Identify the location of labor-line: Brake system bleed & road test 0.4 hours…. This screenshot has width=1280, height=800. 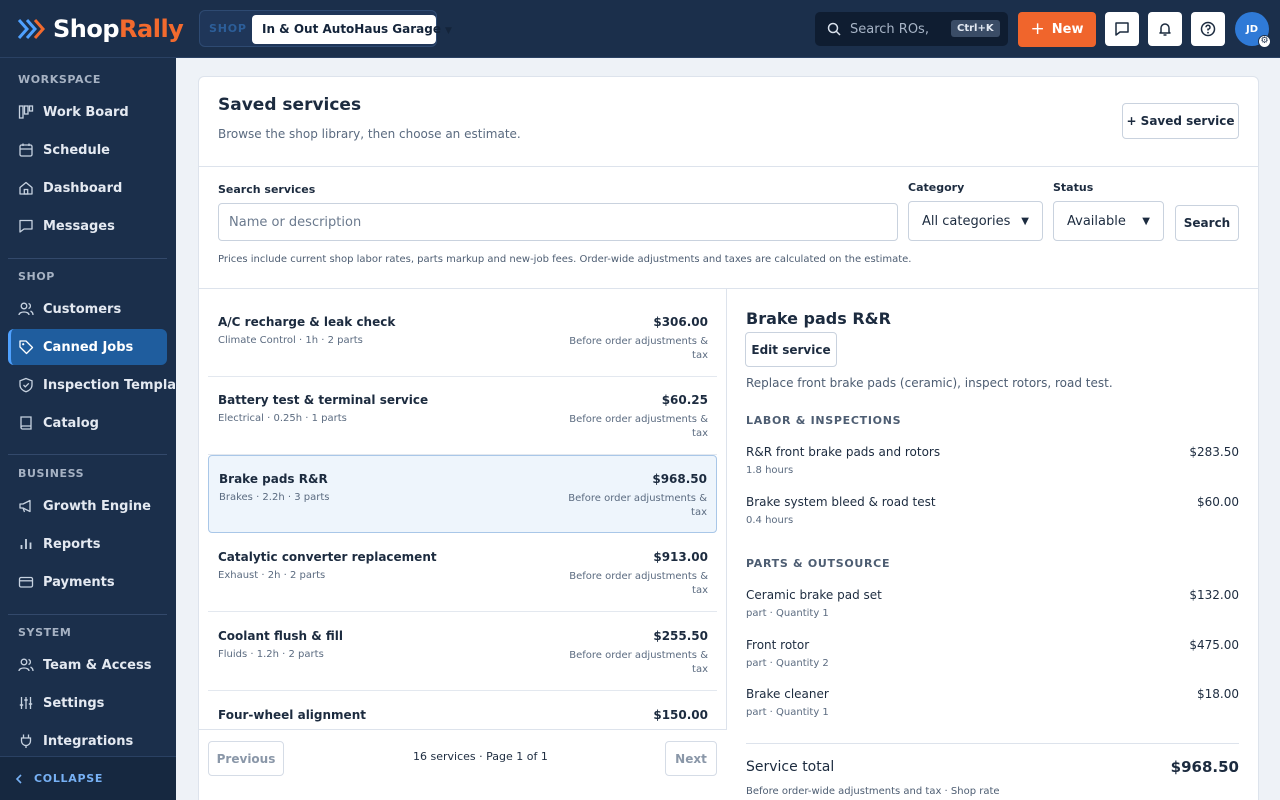
(992, 510).